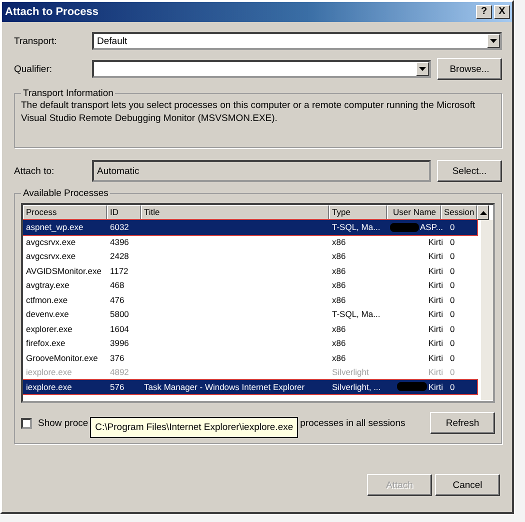  Describe the element at coordinates (49, 329) in the screenshot. I see `table-cell-text: explorer.exe` at that location.